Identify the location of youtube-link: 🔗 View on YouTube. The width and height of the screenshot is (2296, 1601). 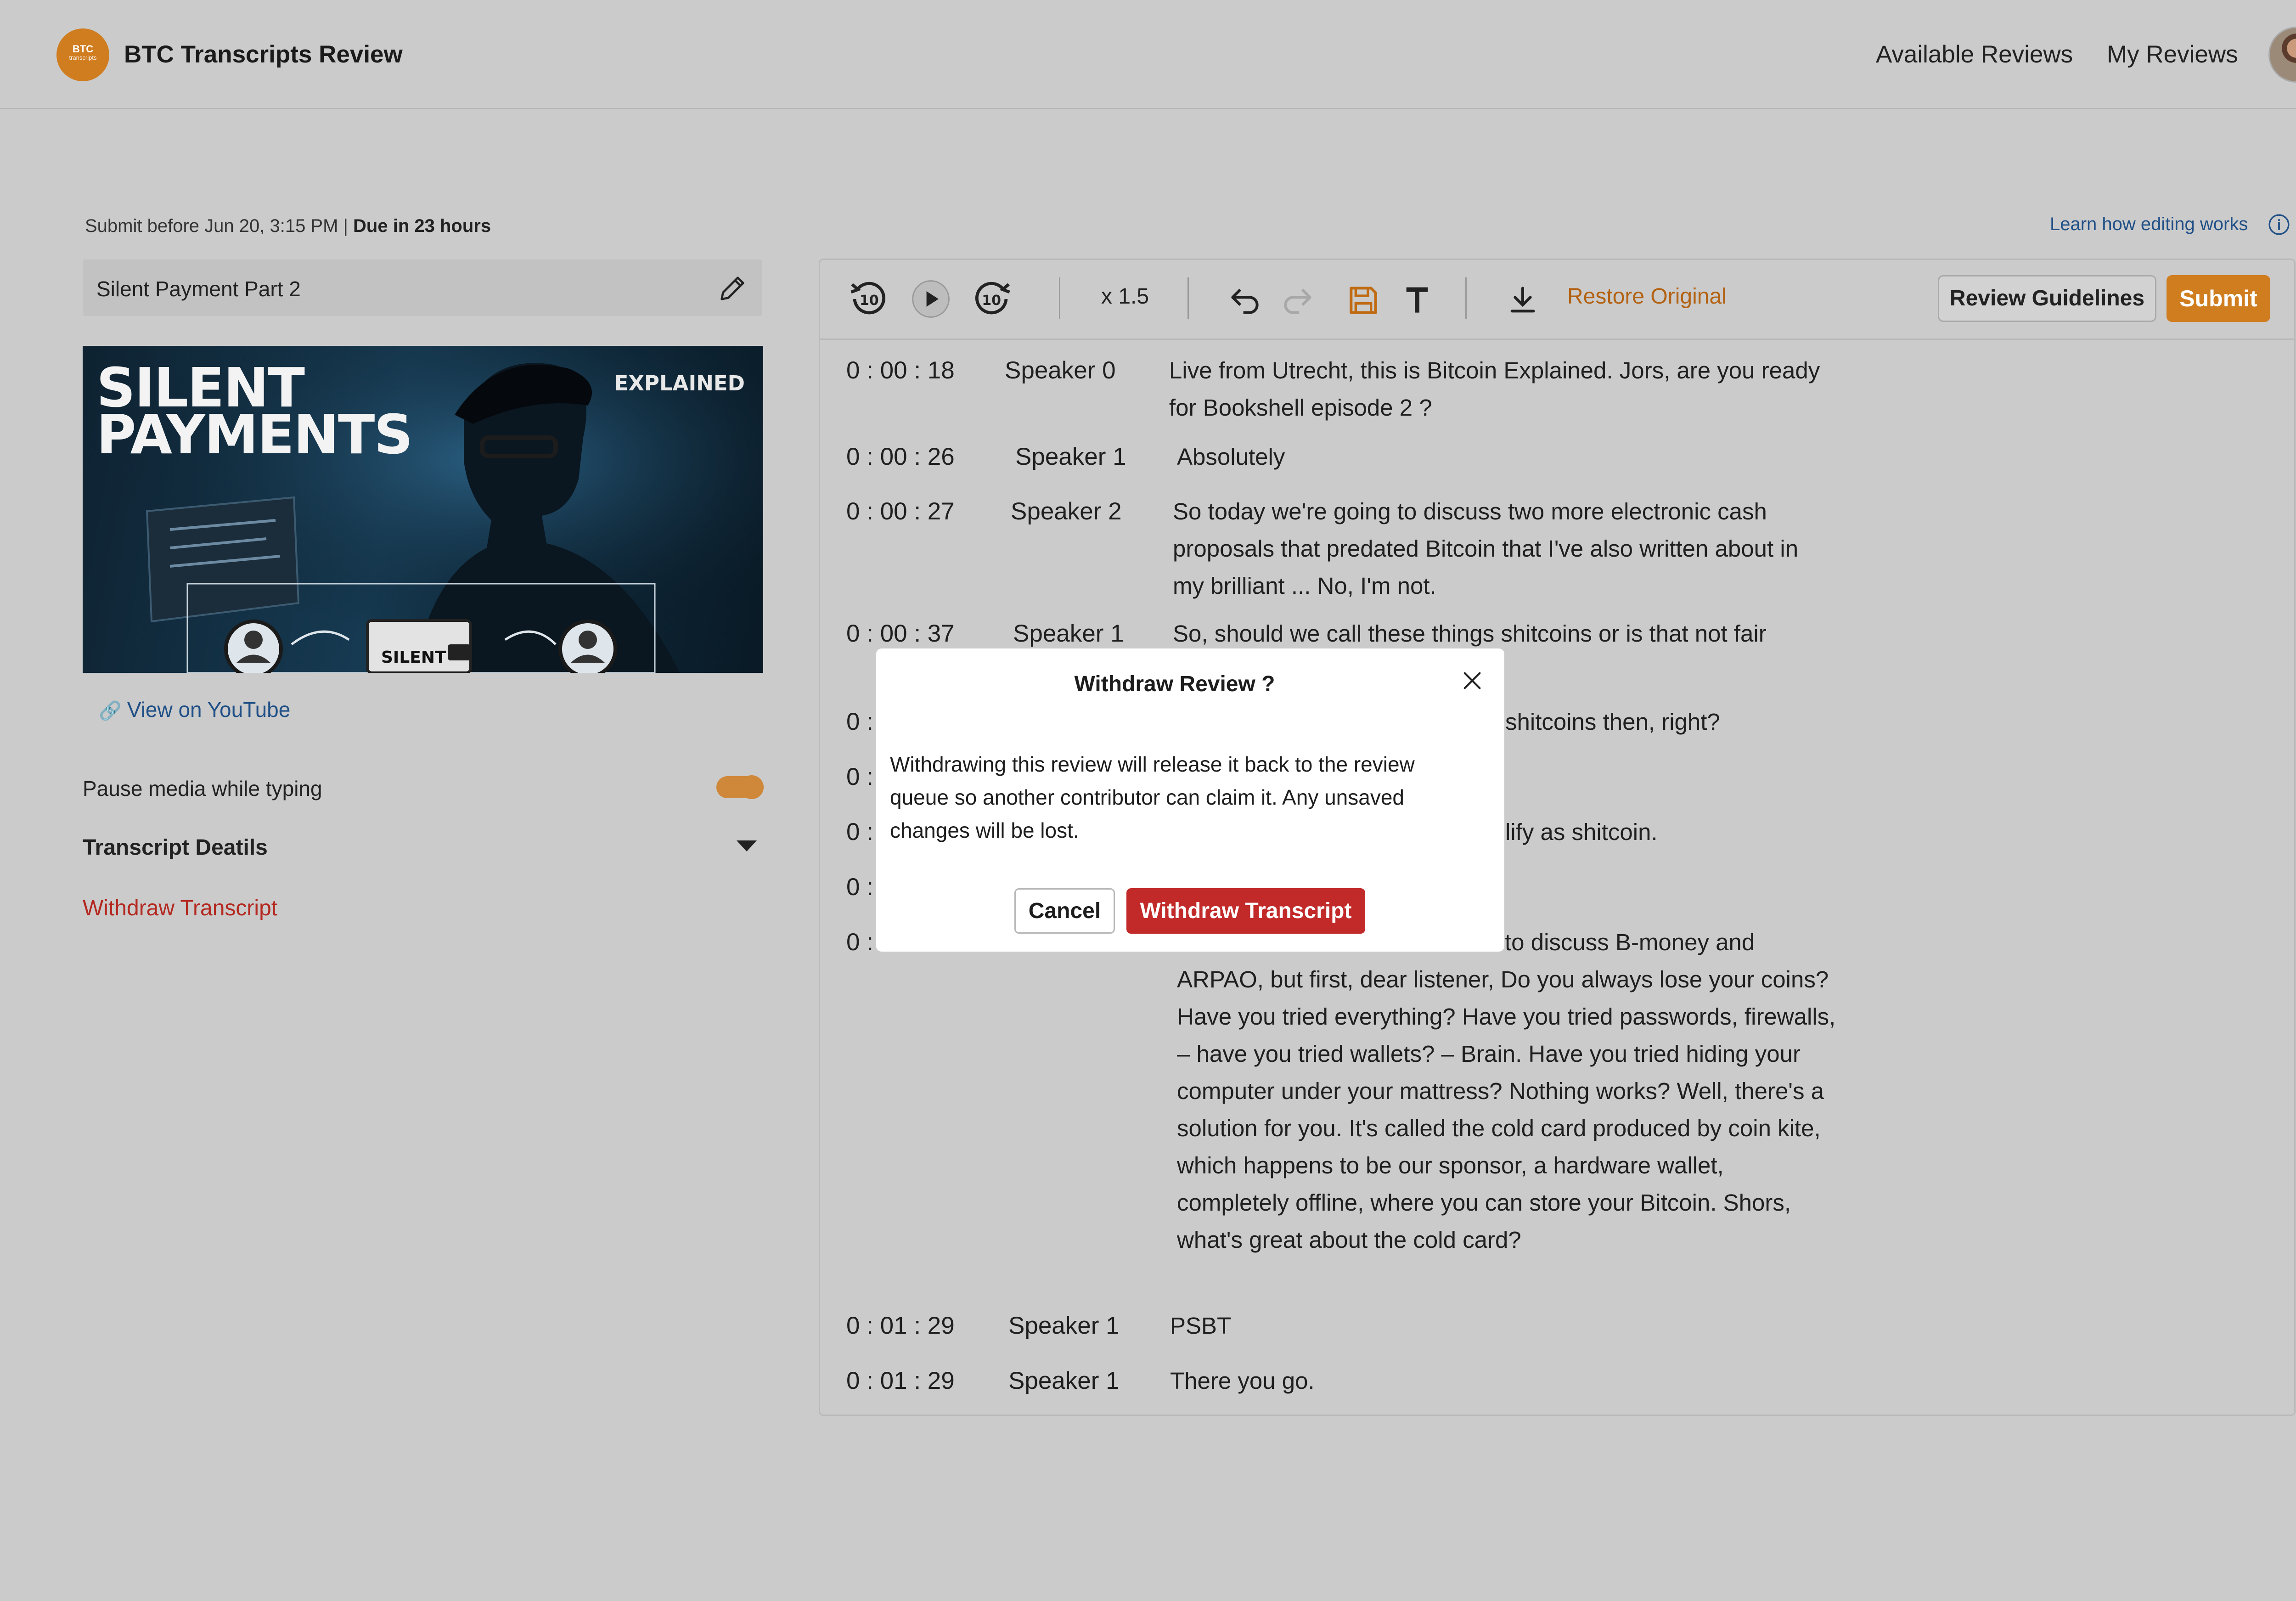
(194, 709).